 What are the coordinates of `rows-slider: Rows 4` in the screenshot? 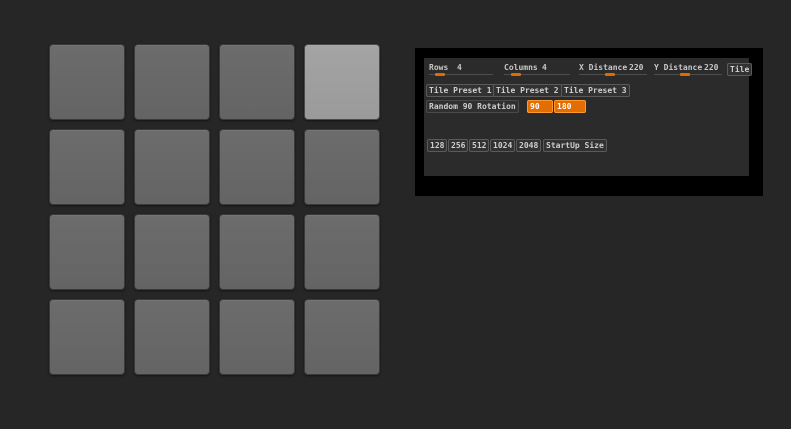 It's located at (461, 69).